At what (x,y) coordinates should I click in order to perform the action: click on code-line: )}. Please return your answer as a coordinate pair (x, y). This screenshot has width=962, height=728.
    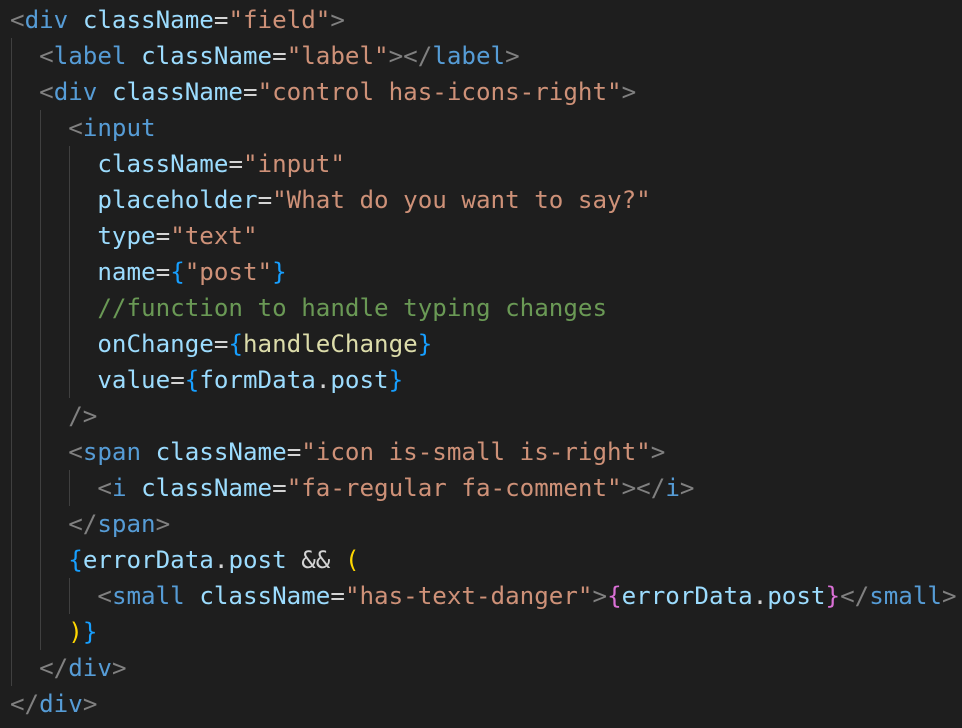
    Looking at the image, I should click on (481, 632).